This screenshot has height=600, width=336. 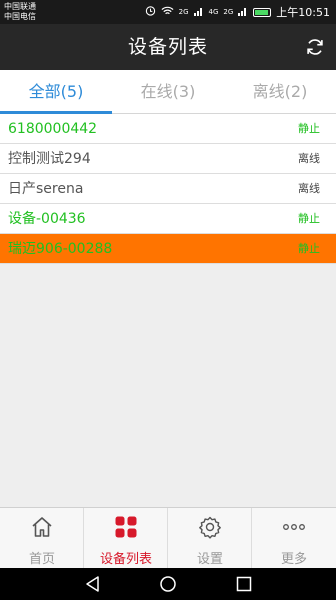 I want to click on home-circle-icon, so click(x=168, y=584).